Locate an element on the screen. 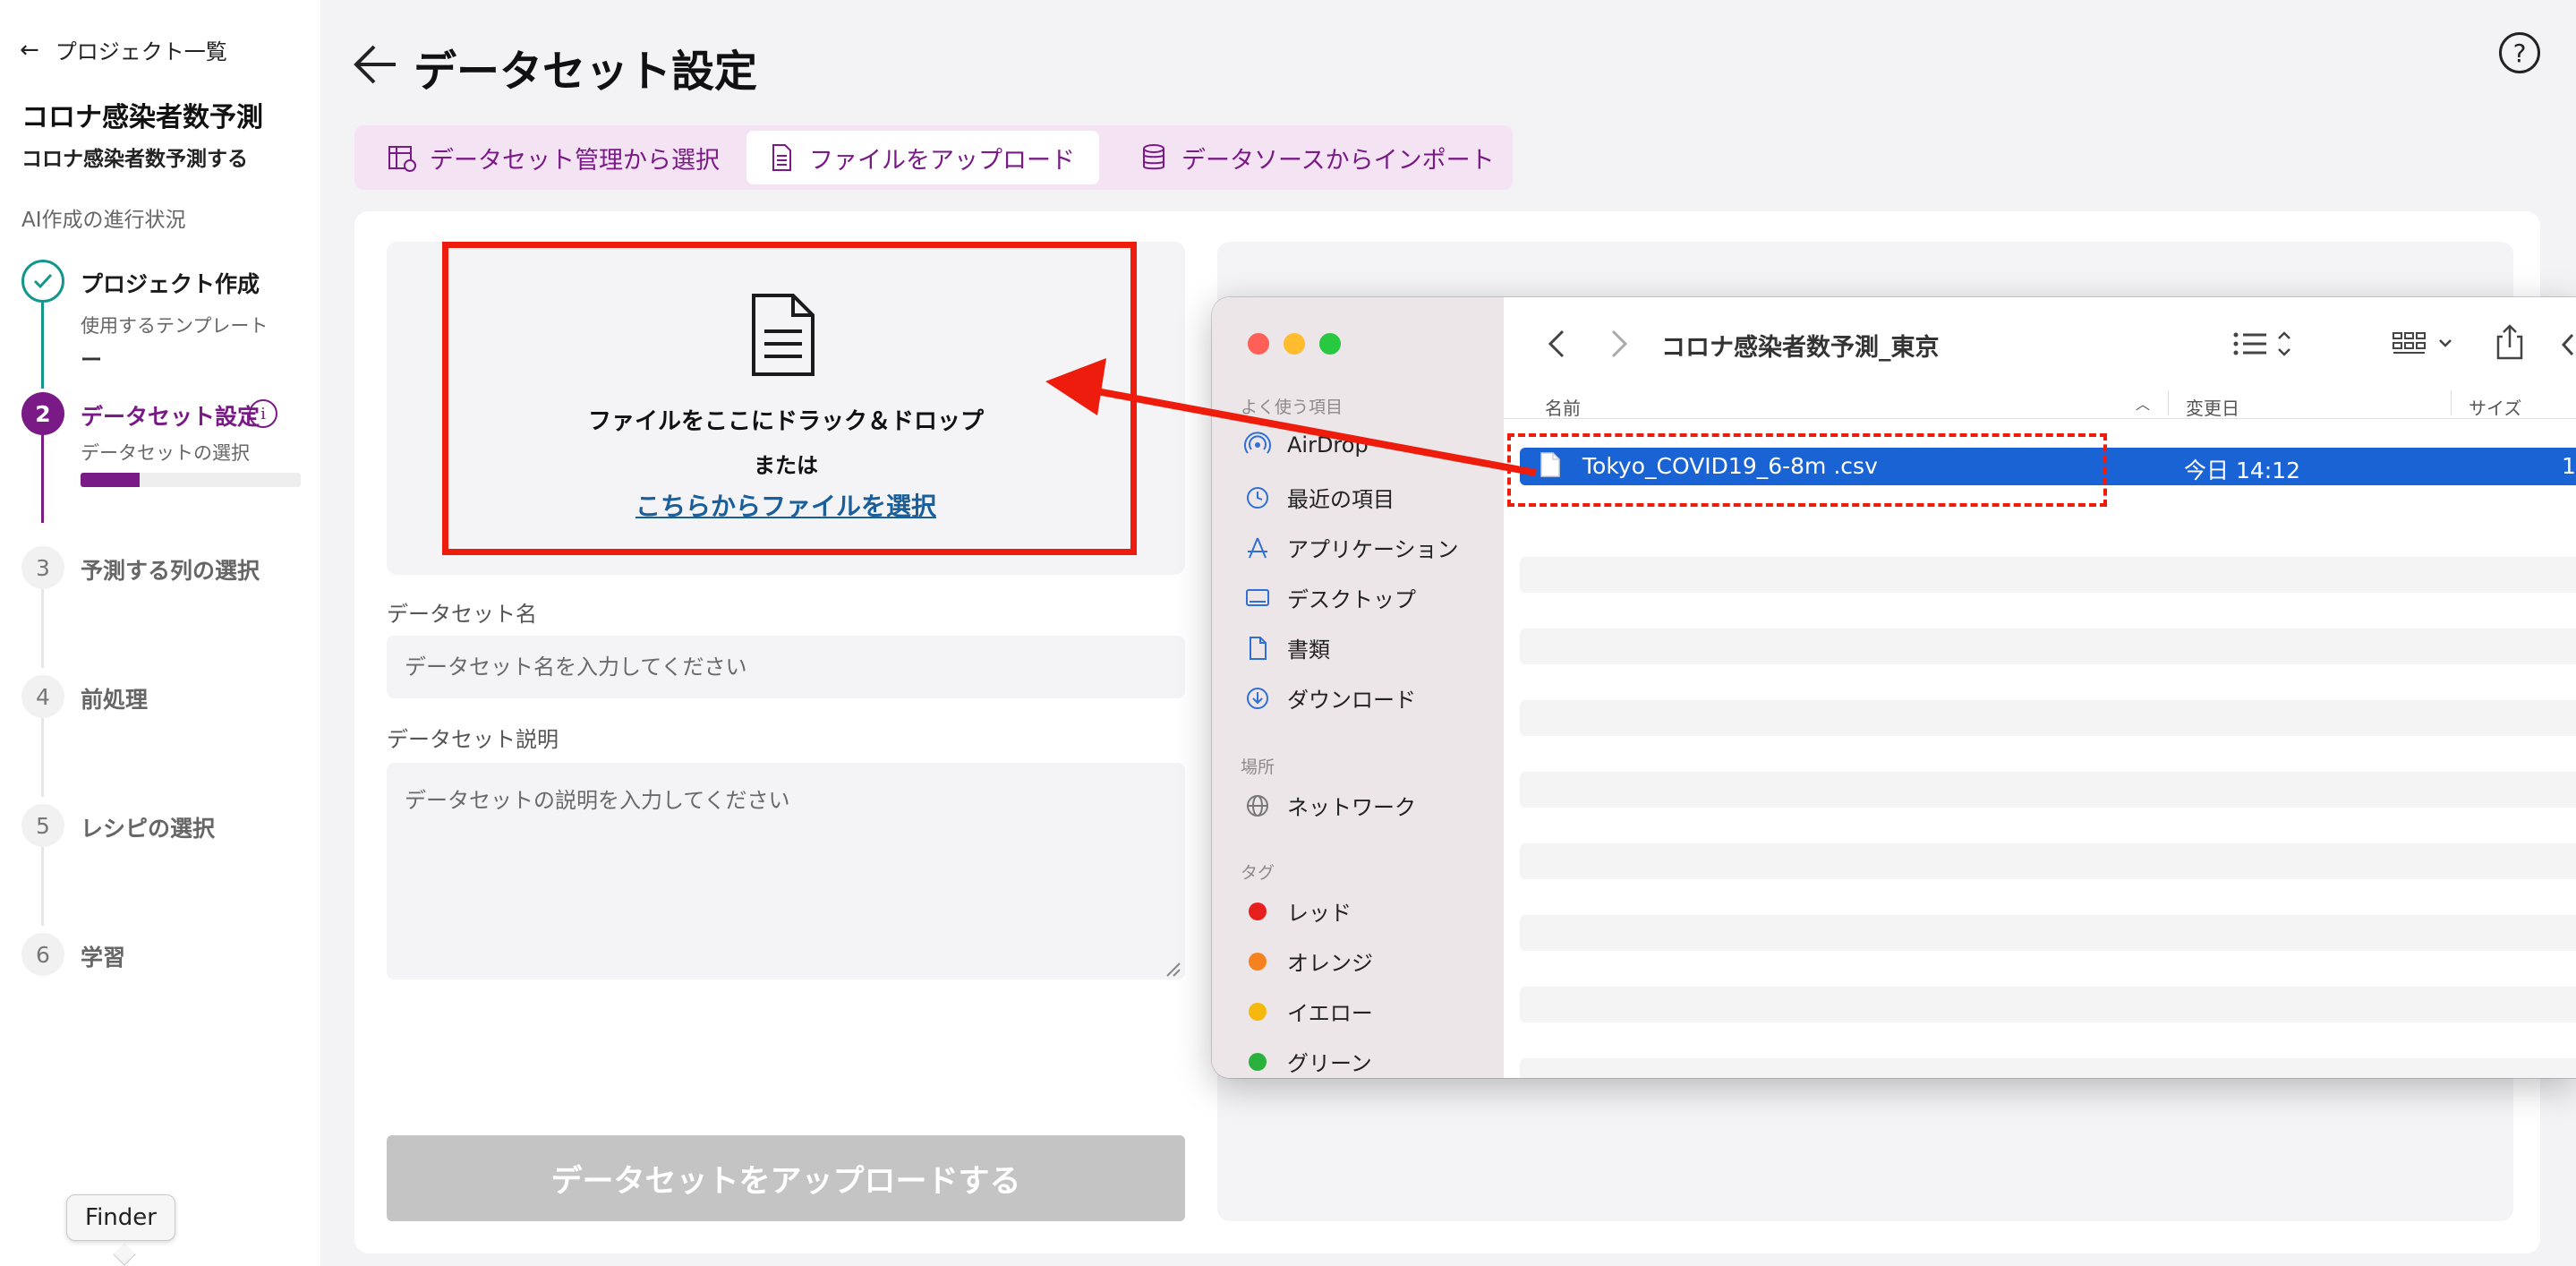  step-label: レシピの選択 is located at coordinates (148, 829).